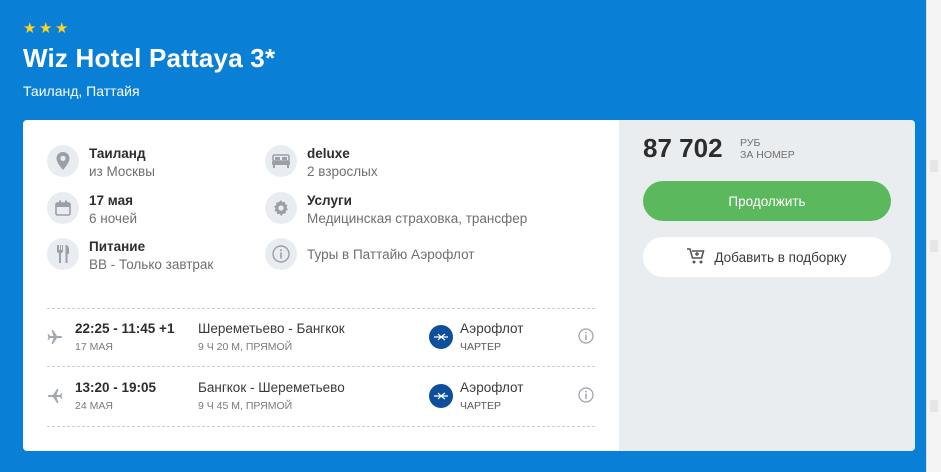 Image resolution: width=941 pixels, height=472 pixels. I want to click on hotel-rating-stars: ★ ★ ★, so click(46, 28).